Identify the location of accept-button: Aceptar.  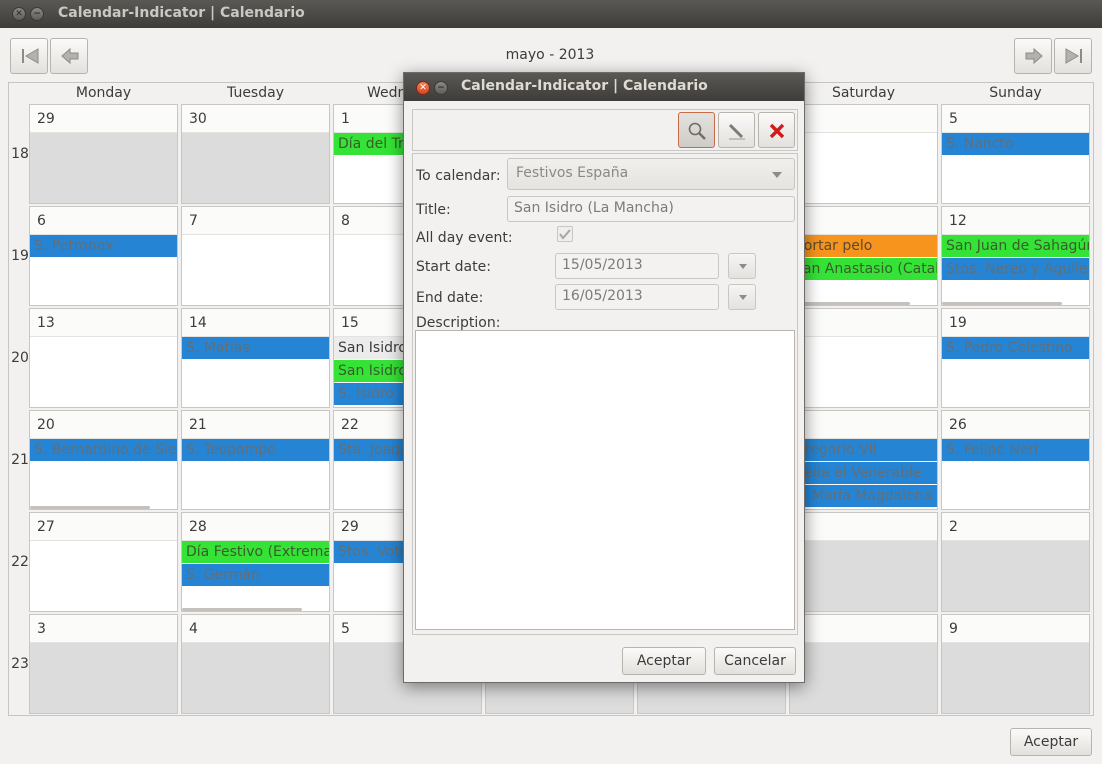
(1051, 742).